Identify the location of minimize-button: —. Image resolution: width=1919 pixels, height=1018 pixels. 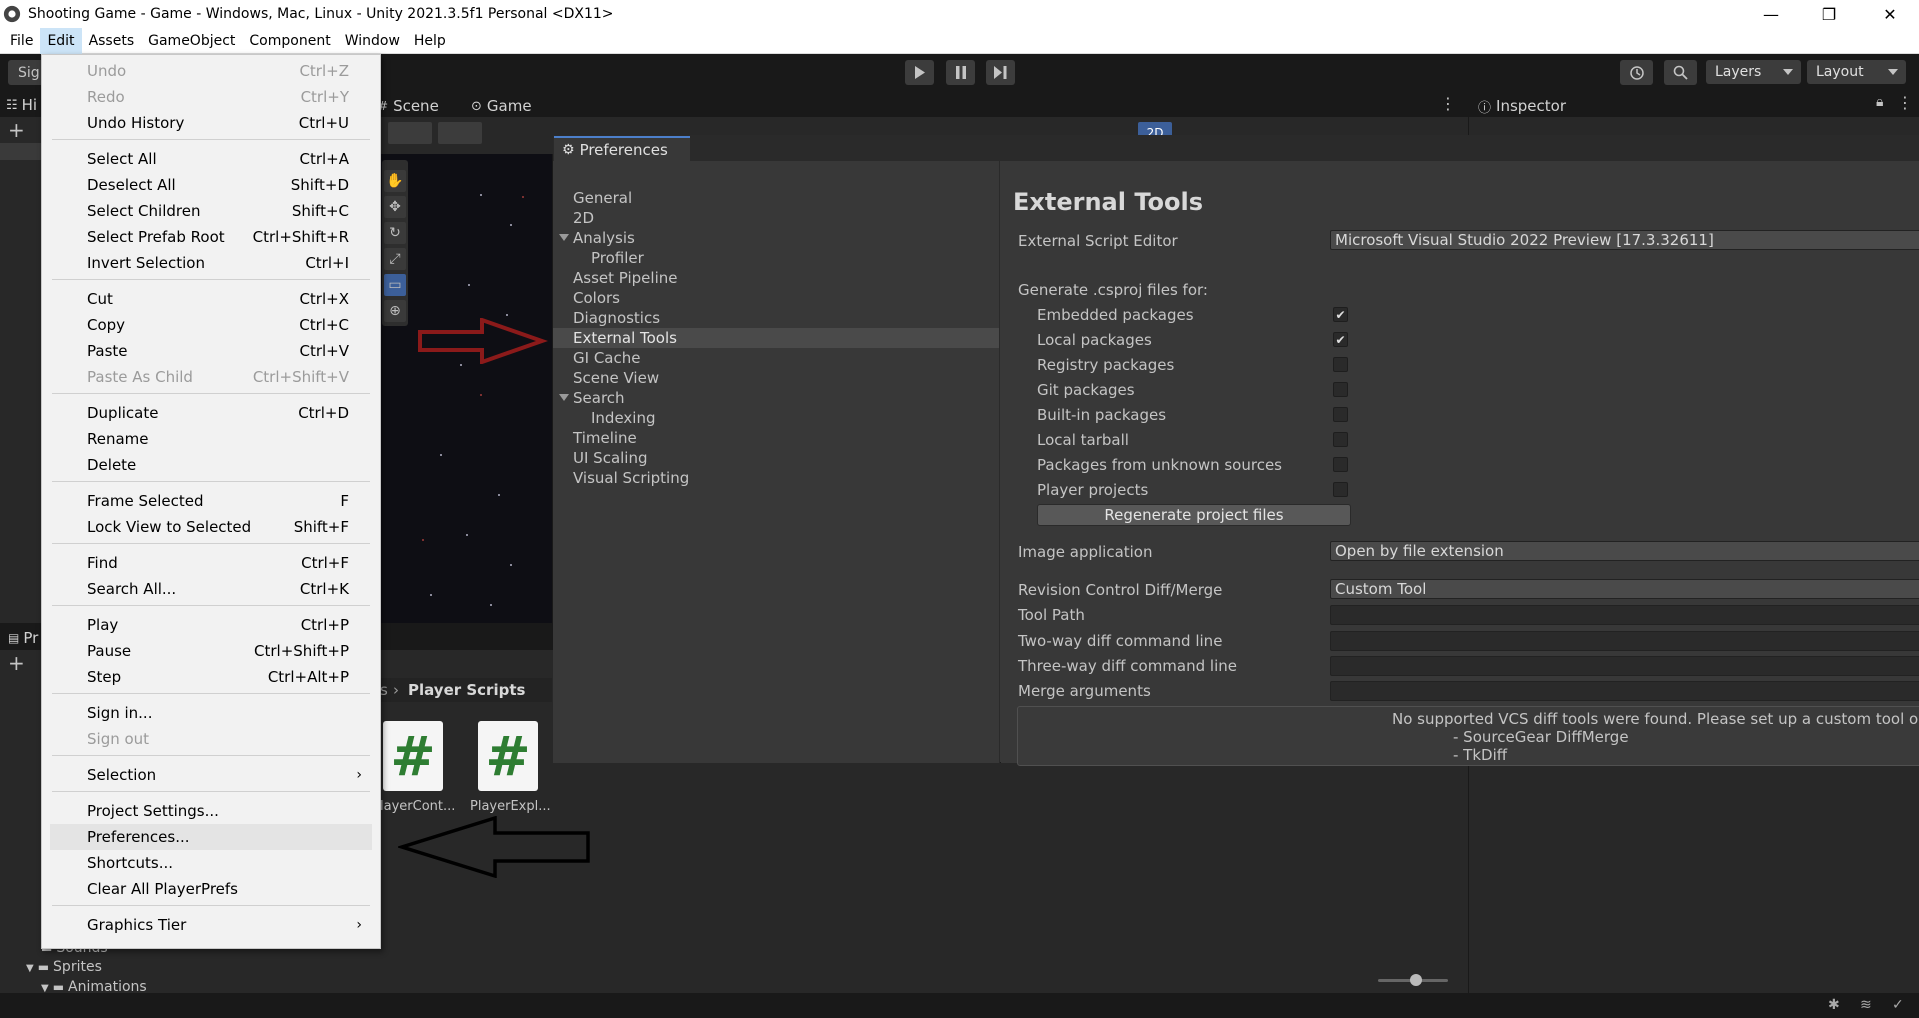
(1771, 14).